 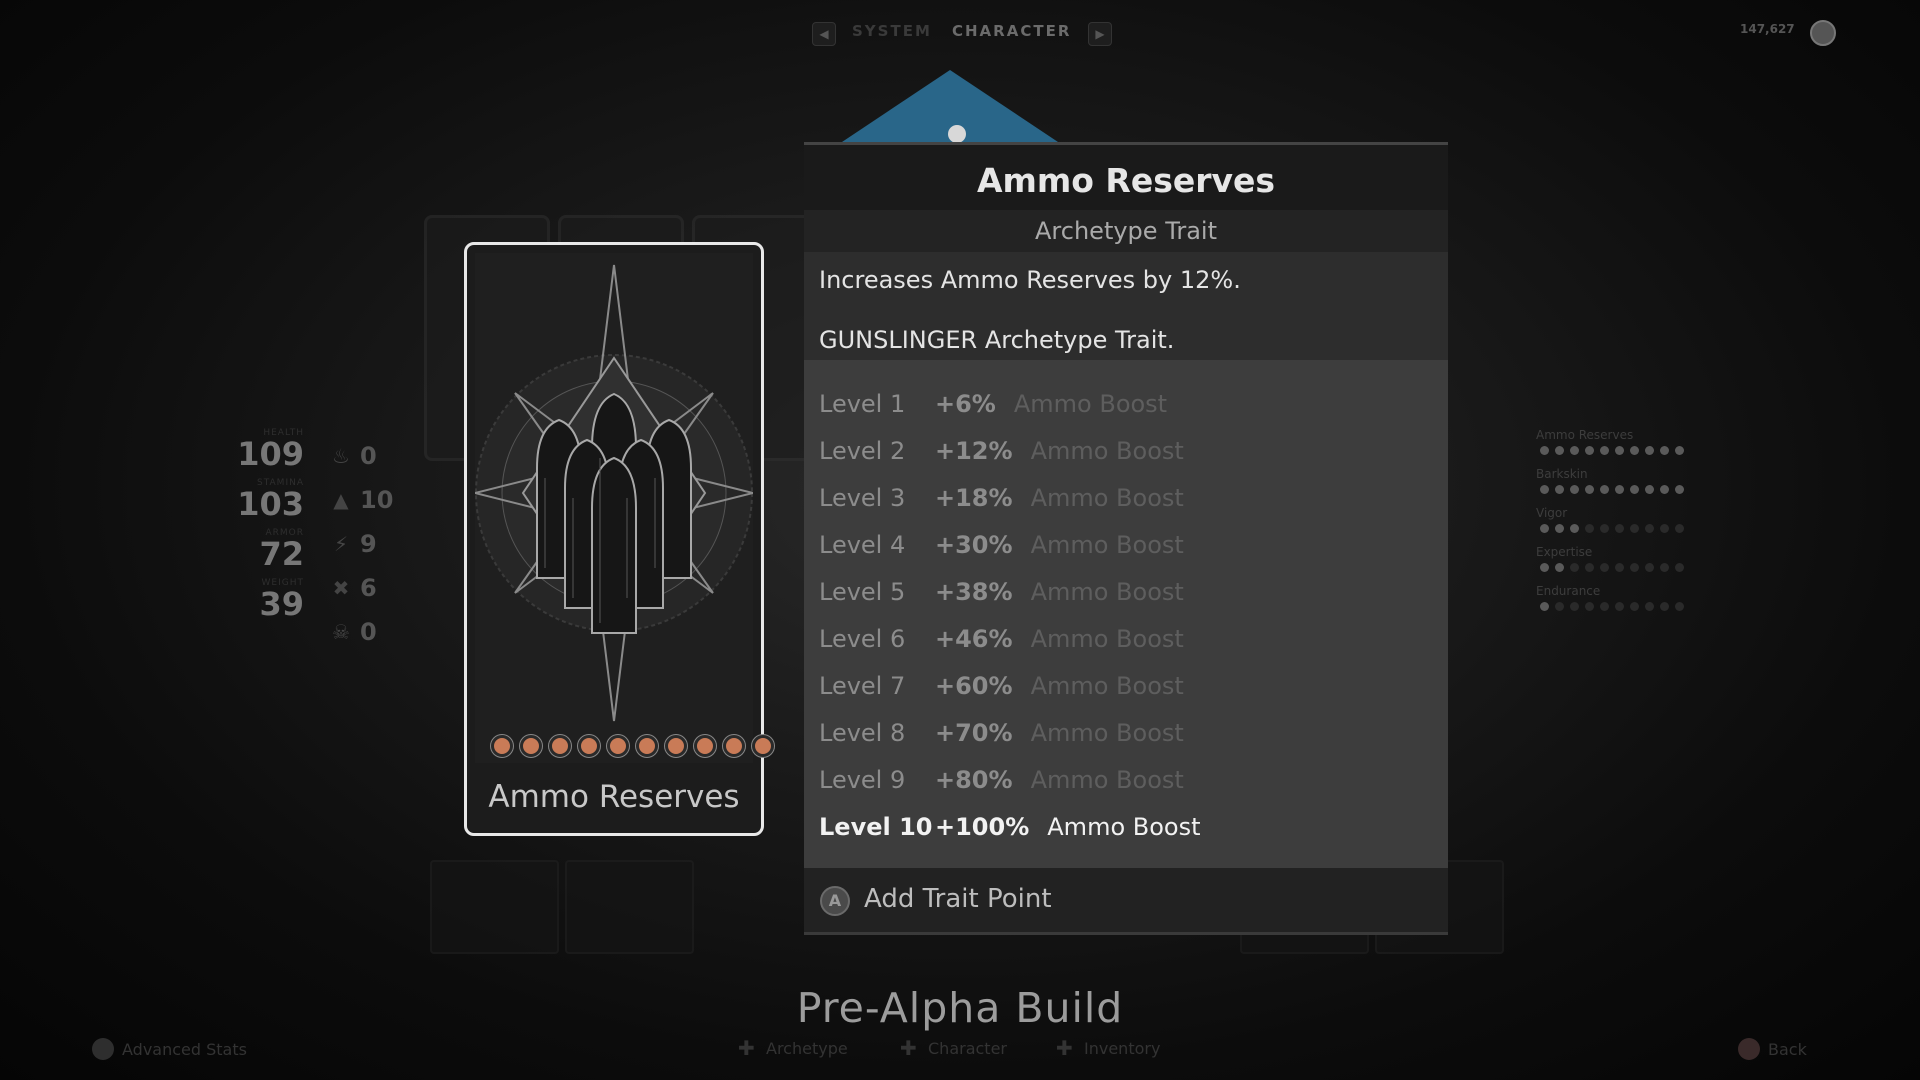 What do you see at coordinates (1823, 33) in the screenshot?
I see `scrap-currency-icon` at bounding box center [1823, 33].